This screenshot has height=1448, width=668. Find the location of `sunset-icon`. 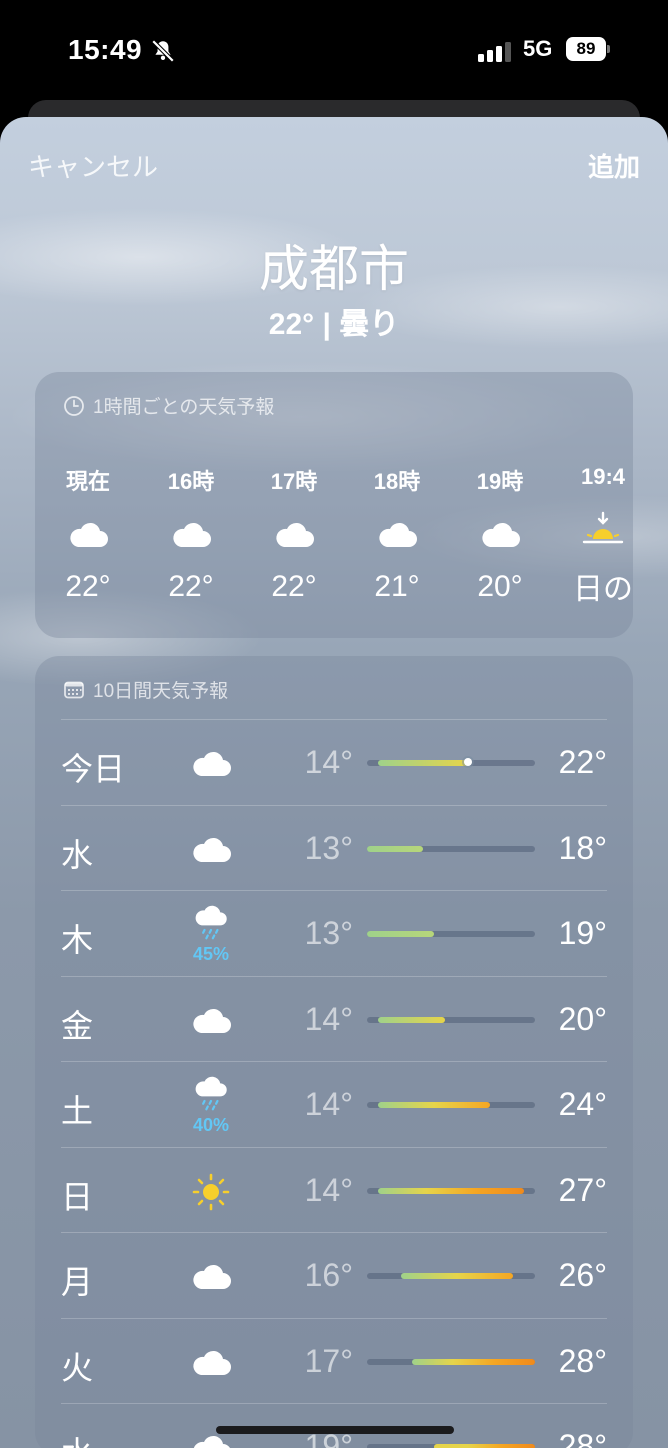

sunset-icon is located at coordinates (595, 528).